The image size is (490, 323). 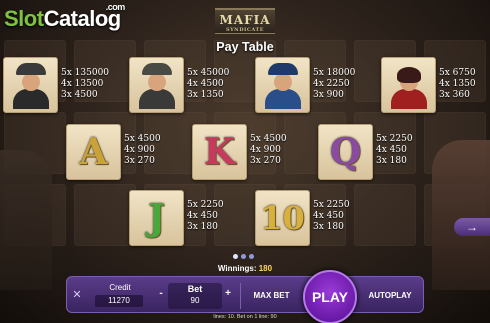 I want to click on winnings-value: 180, so click(x=265, y=268).